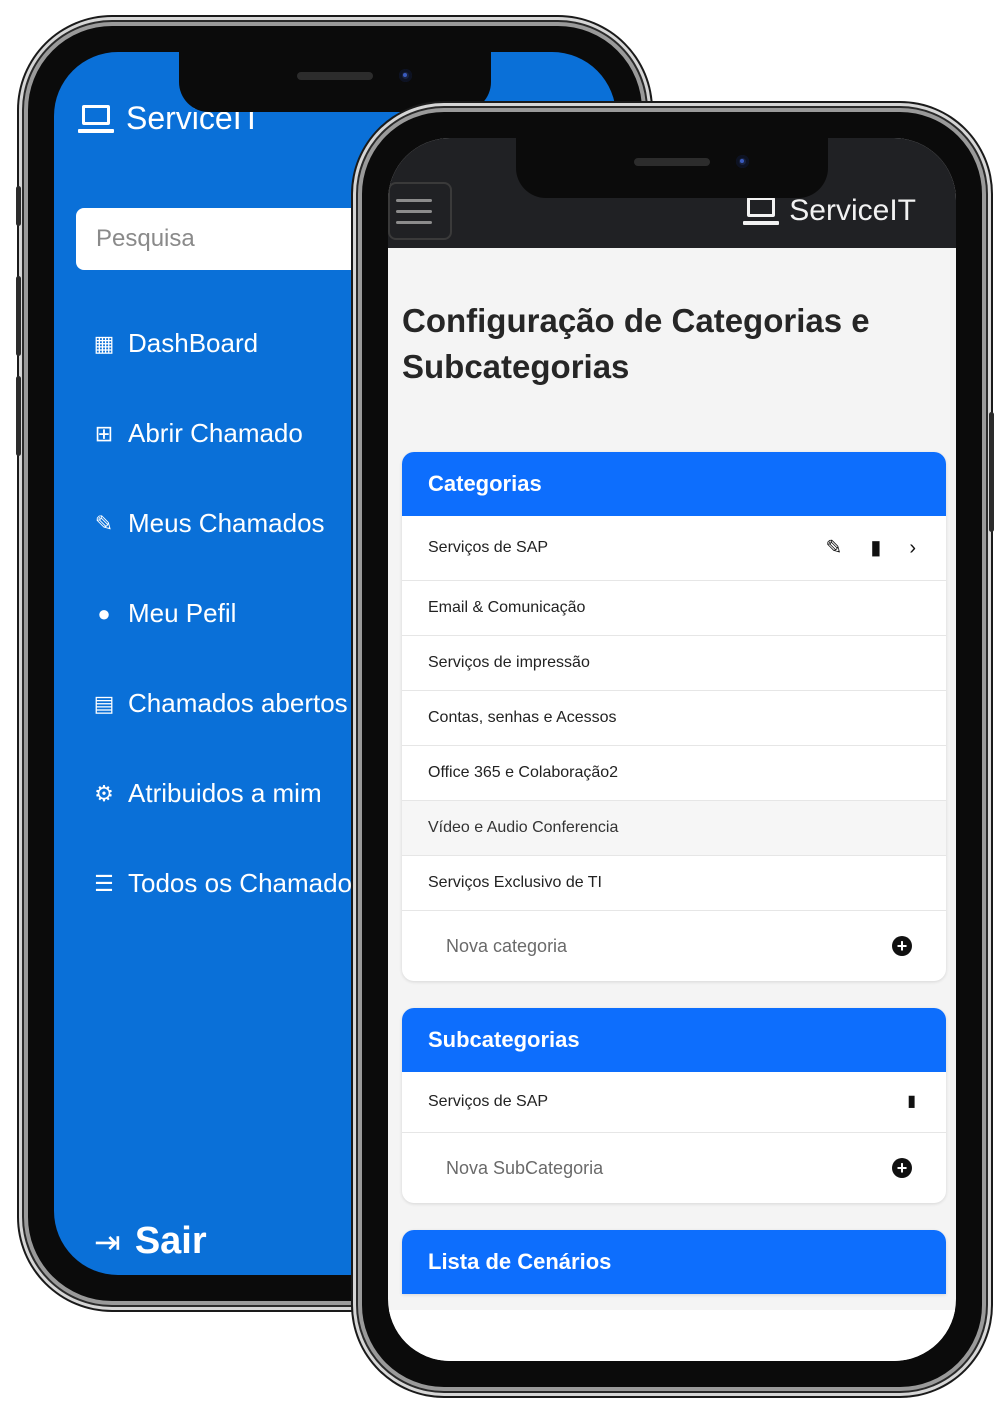 This screenshot has width=1005, height=1408. Describe the element at coordinates (18, 316) in the screenshot. I see `volume-up-button` at that location.